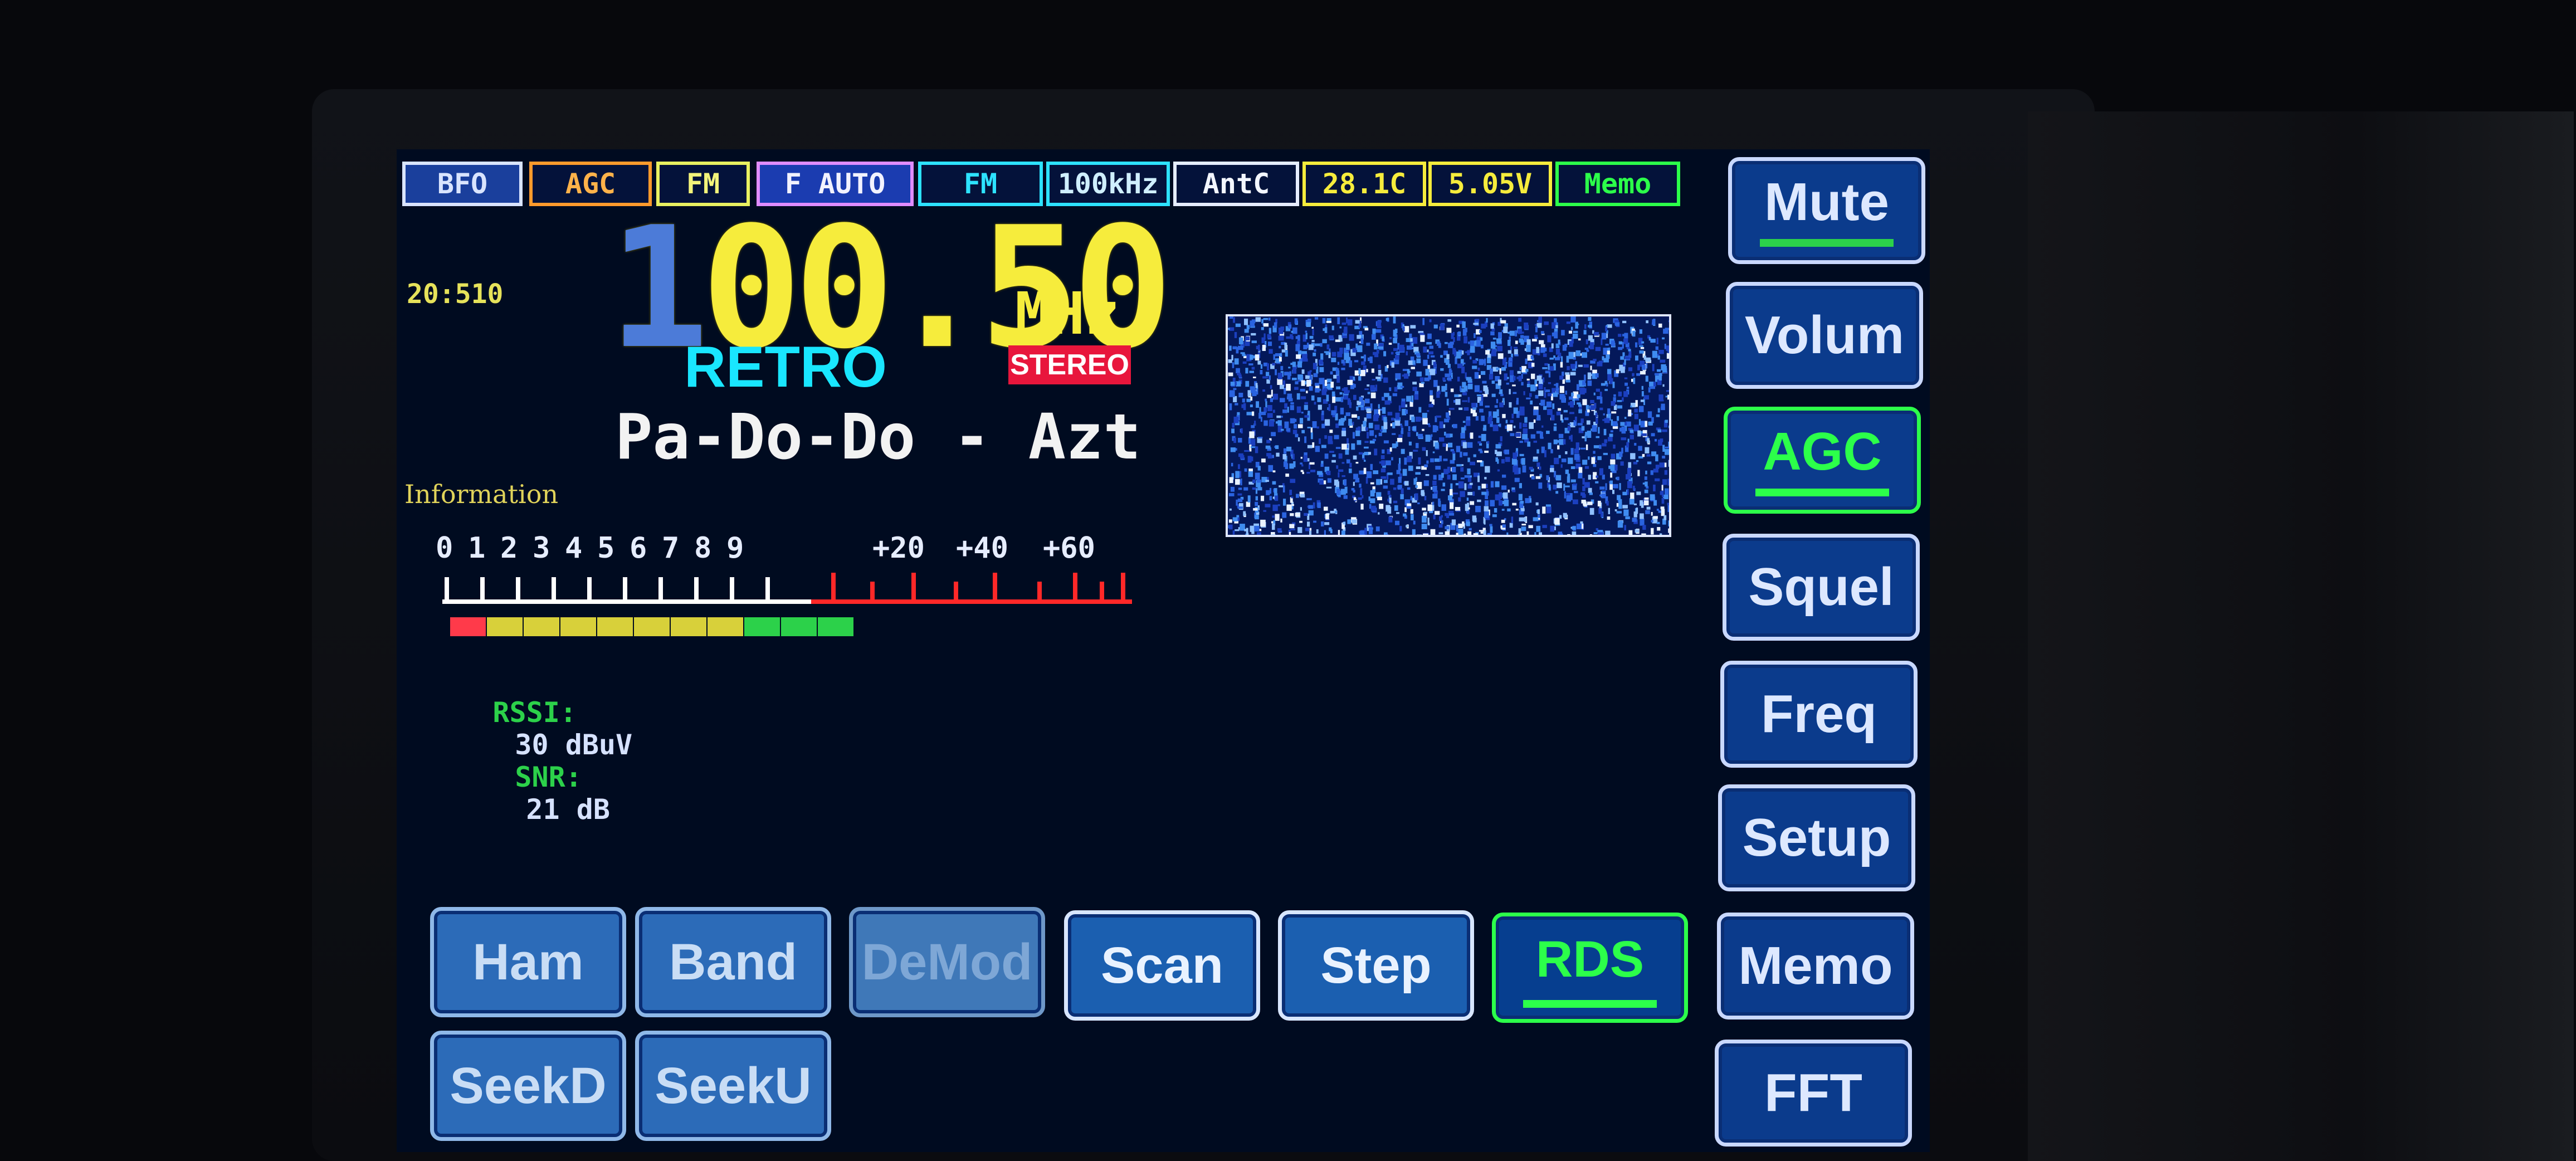 Image resolution: width=2576 pixels, height=1161 pixels. What do you see at coordinates (733, 962) in the screenshot?
I see `bottom-button-band: Band` at bounding box center [733, 962].